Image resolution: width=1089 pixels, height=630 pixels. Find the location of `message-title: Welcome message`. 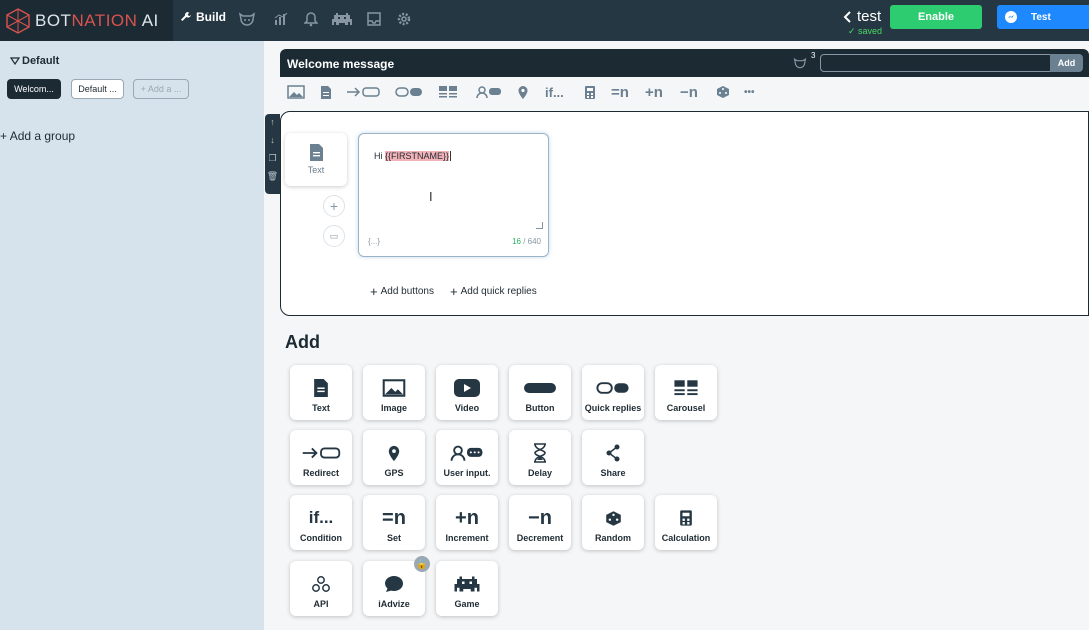

message-title: Welcome message is located at coordinates (340, 64).